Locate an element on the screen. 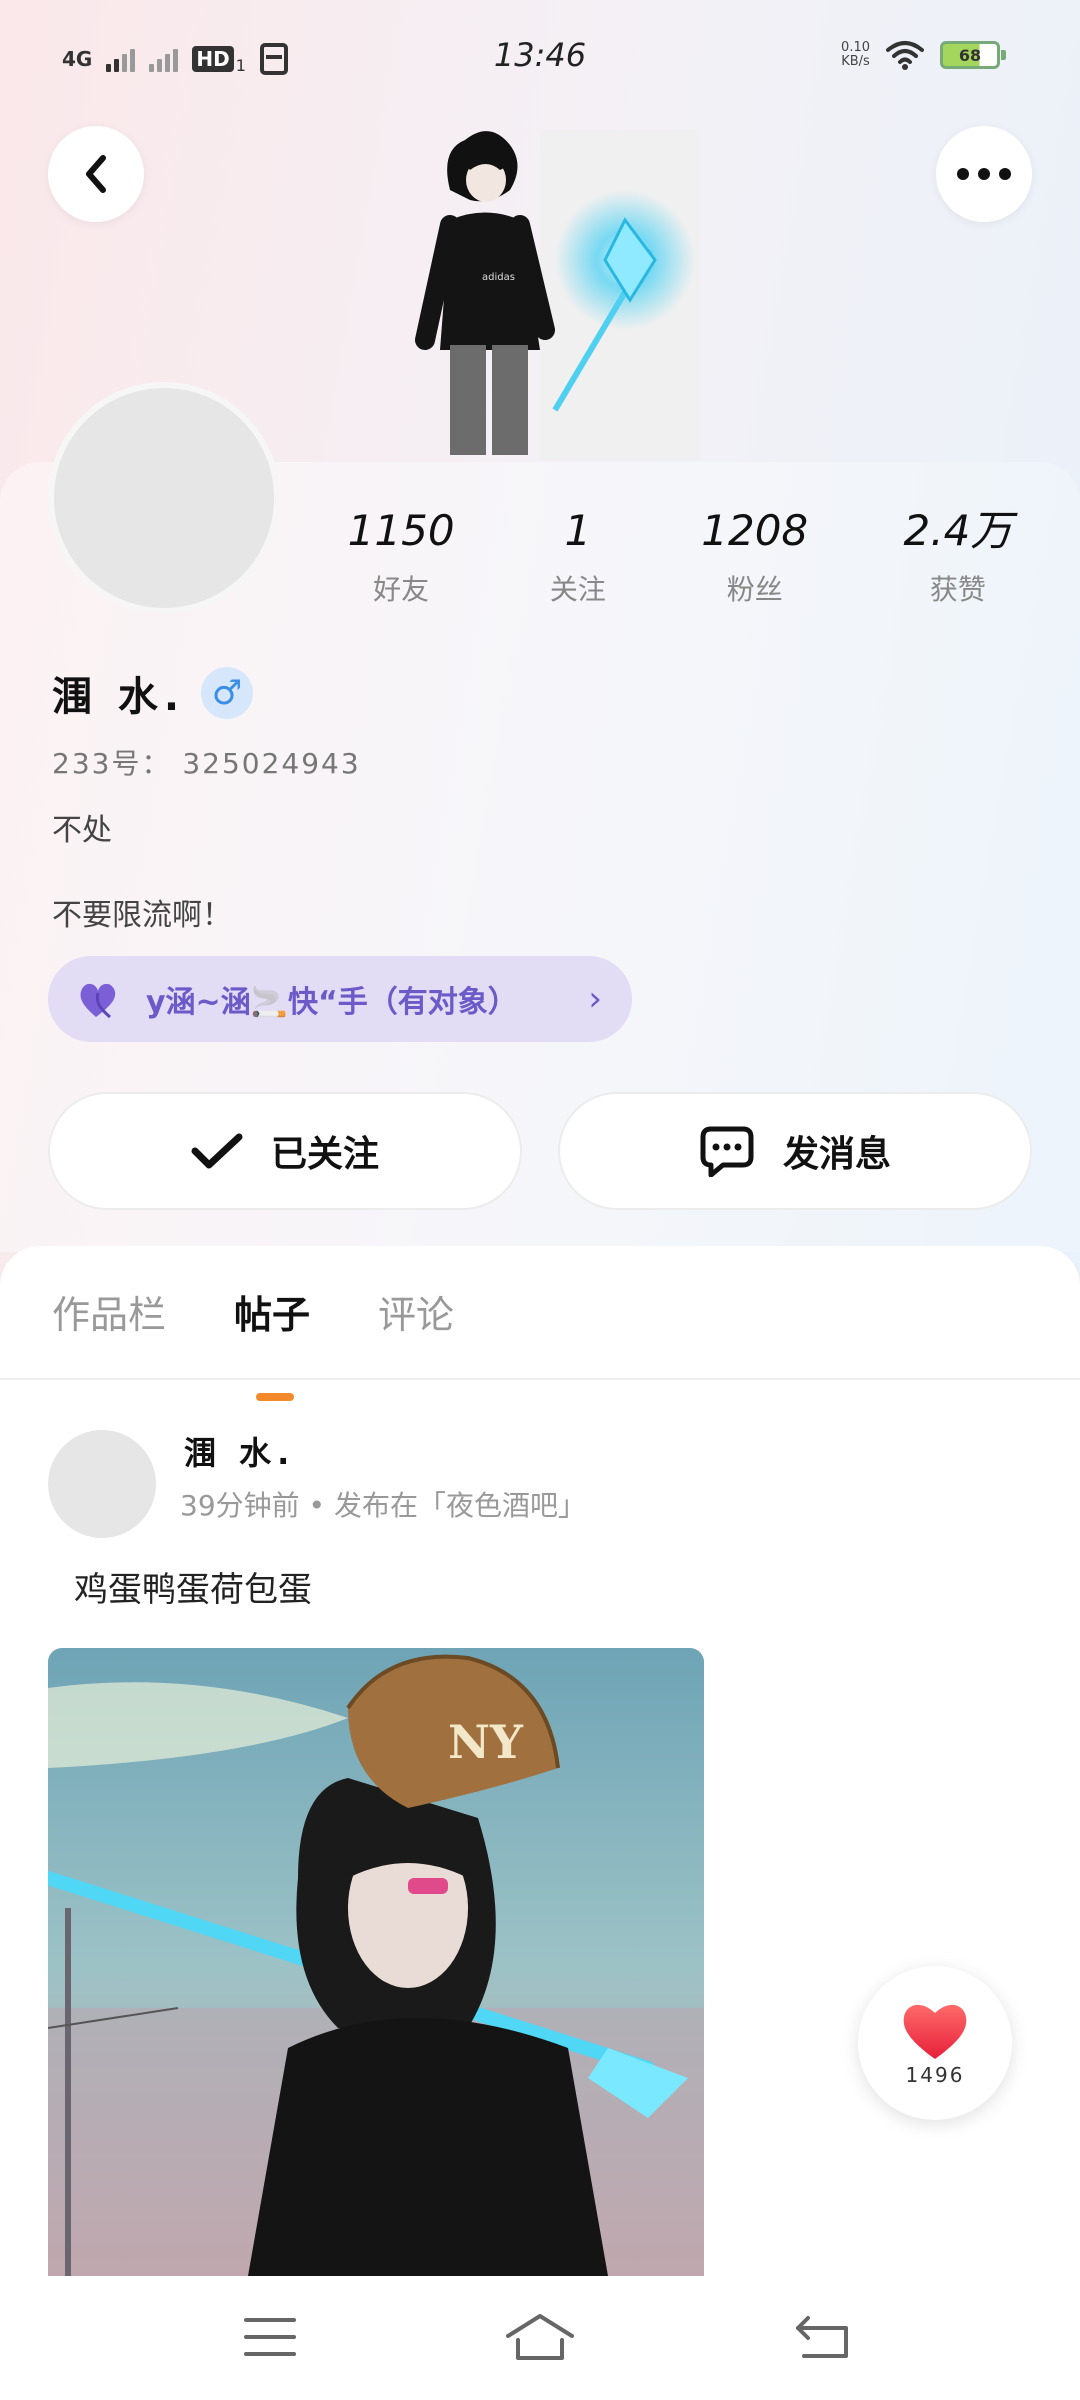  post-author-avatar is located at coordinates (102, 1484).